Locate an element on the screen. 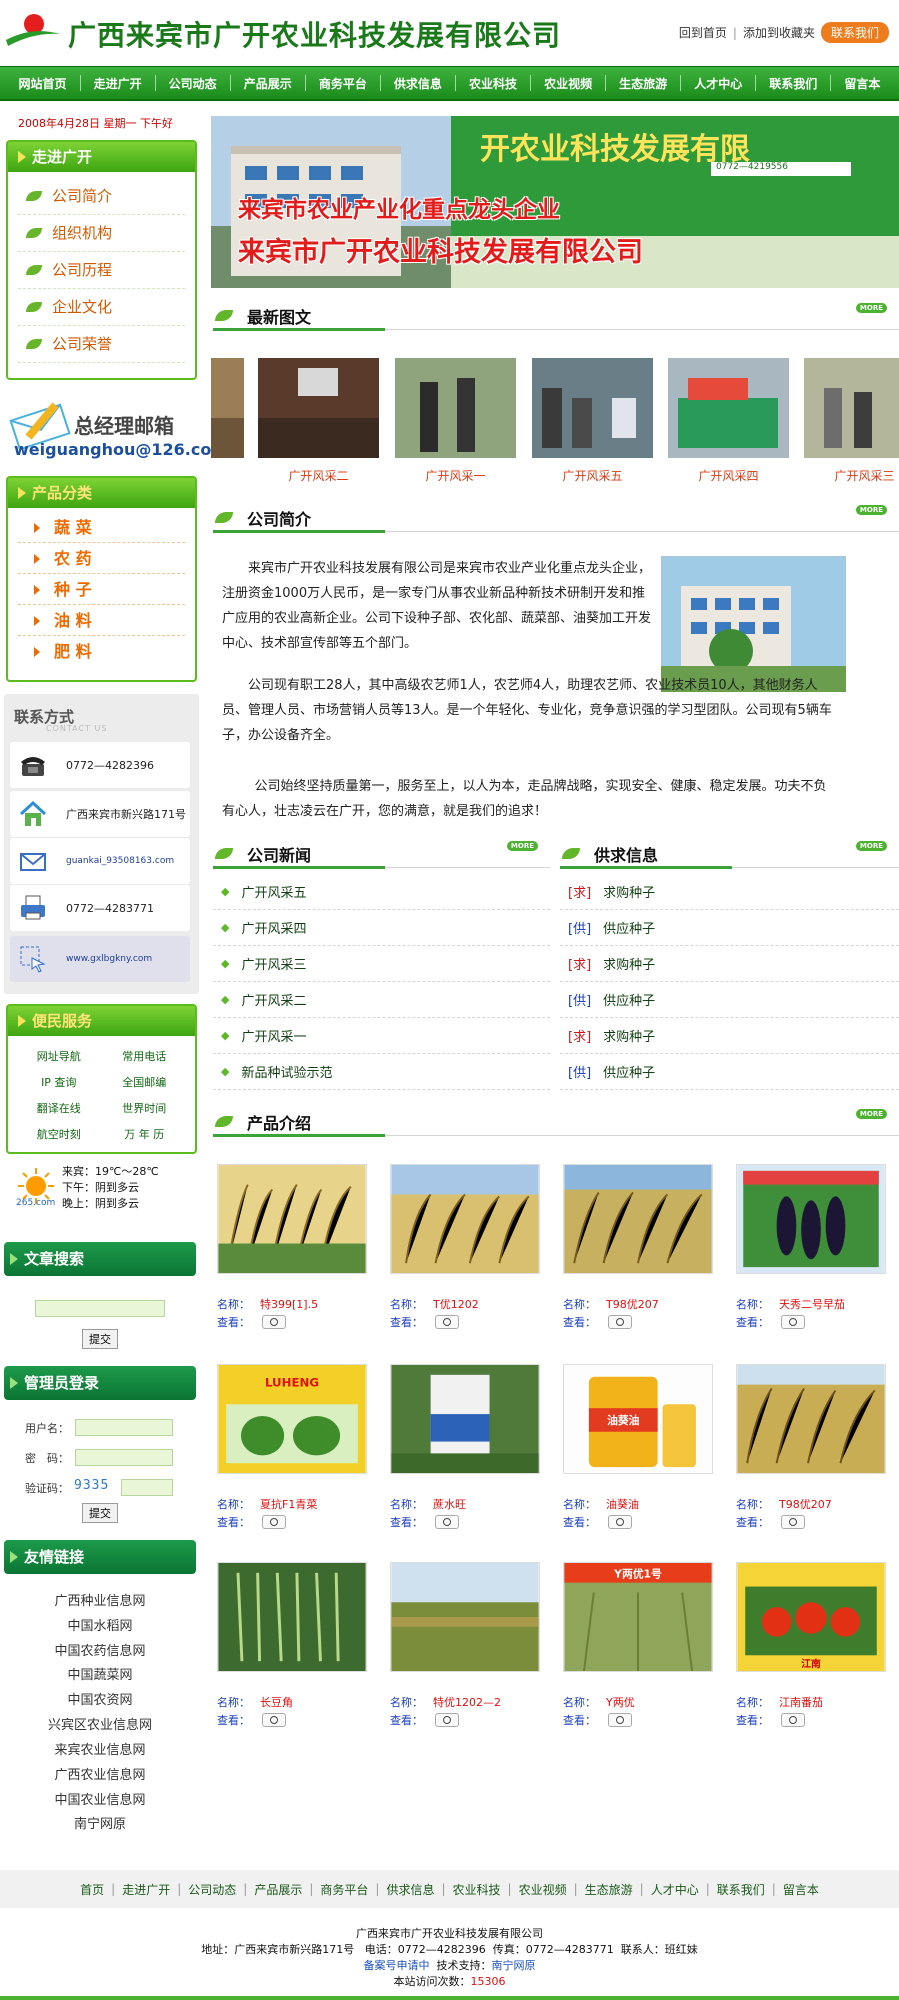 This screenshot has width=899, height=2000. friend-link: 广西种业信息网 is located at coordinates (100, 1599).